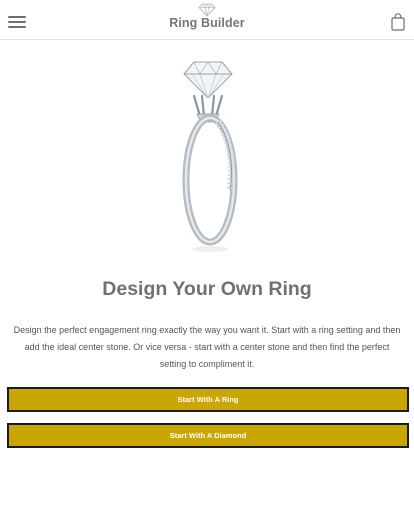  I want to click on logo-text: Ring Builder, so click(207, 23).